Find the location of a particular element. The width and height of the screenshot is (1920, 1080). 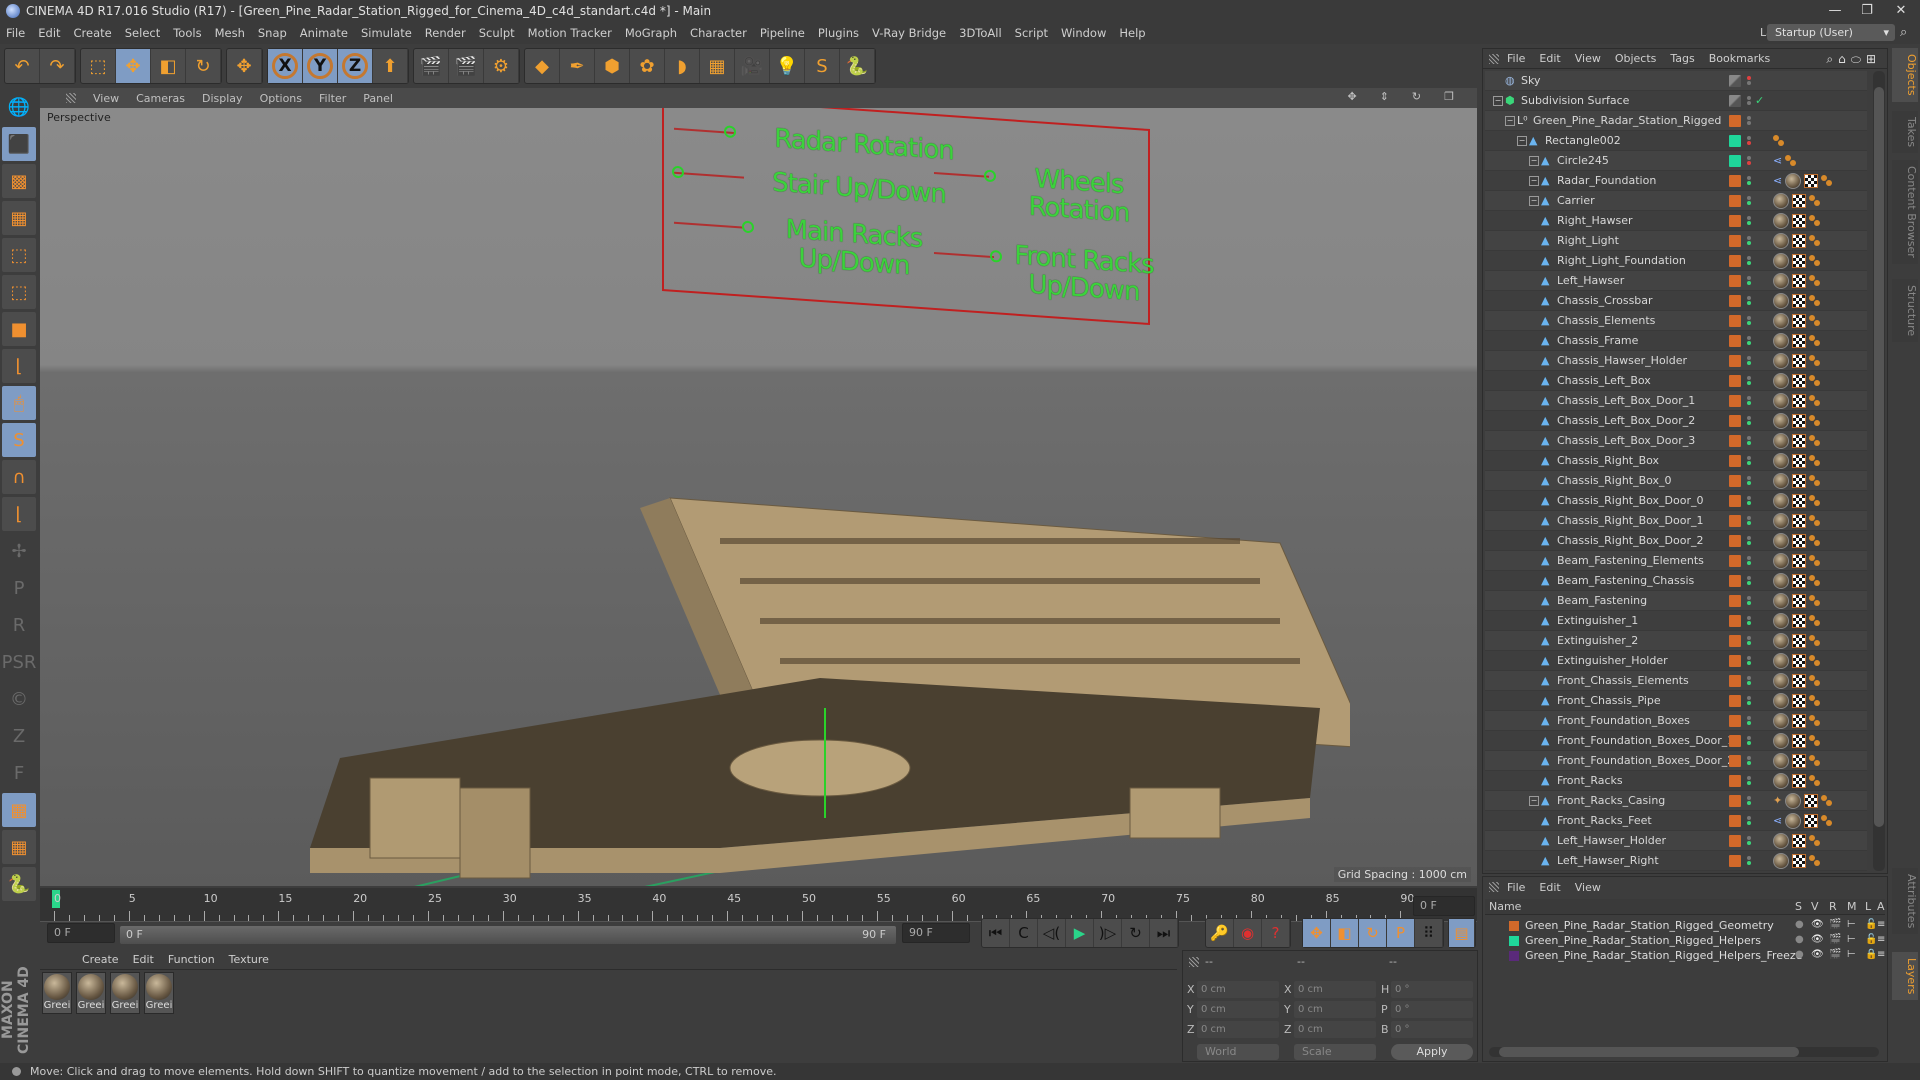

toggle-layout-icon: ❐ is located at coordinates (1449, 96).